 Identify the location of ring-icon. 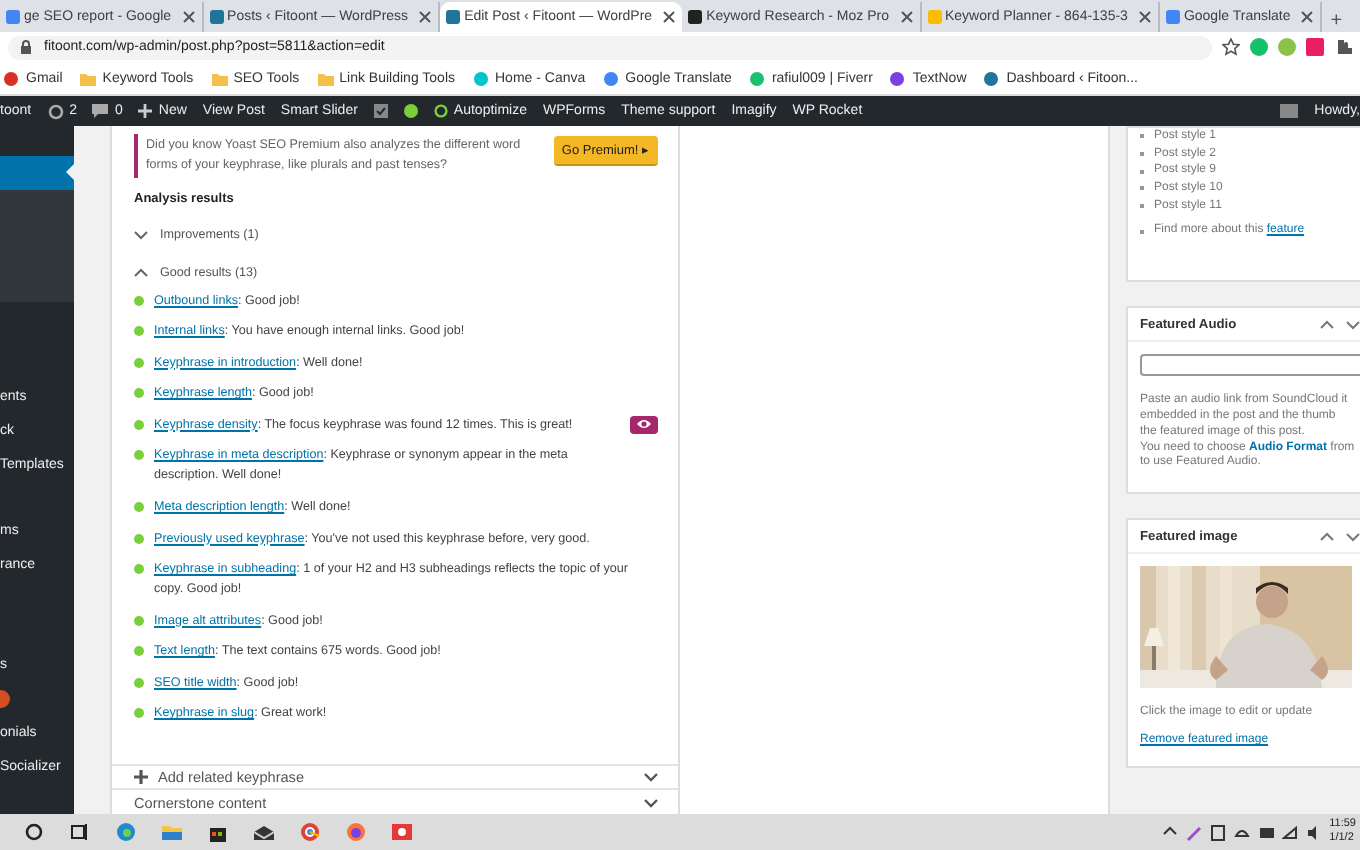
(440, 111).